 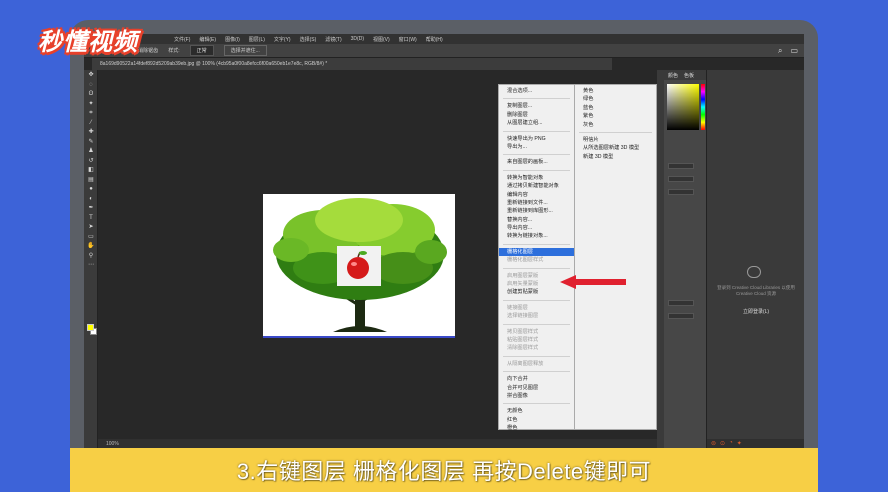 What do you see at coordinates (731, 443) in the screenshot?
I see `tray-icon: ◔` at bounding box center [731, 443].